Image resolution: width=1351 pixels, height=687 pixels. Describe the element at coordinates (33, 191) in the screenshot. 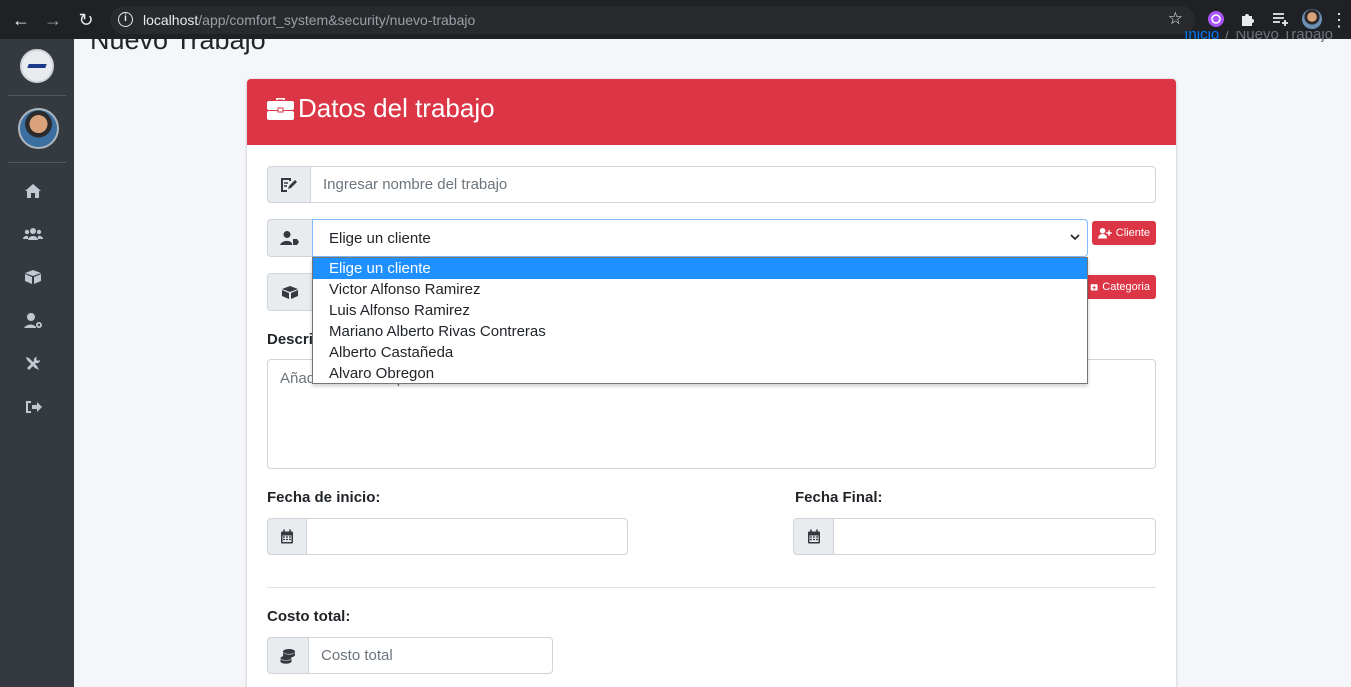

I see `home-icon` at that location.